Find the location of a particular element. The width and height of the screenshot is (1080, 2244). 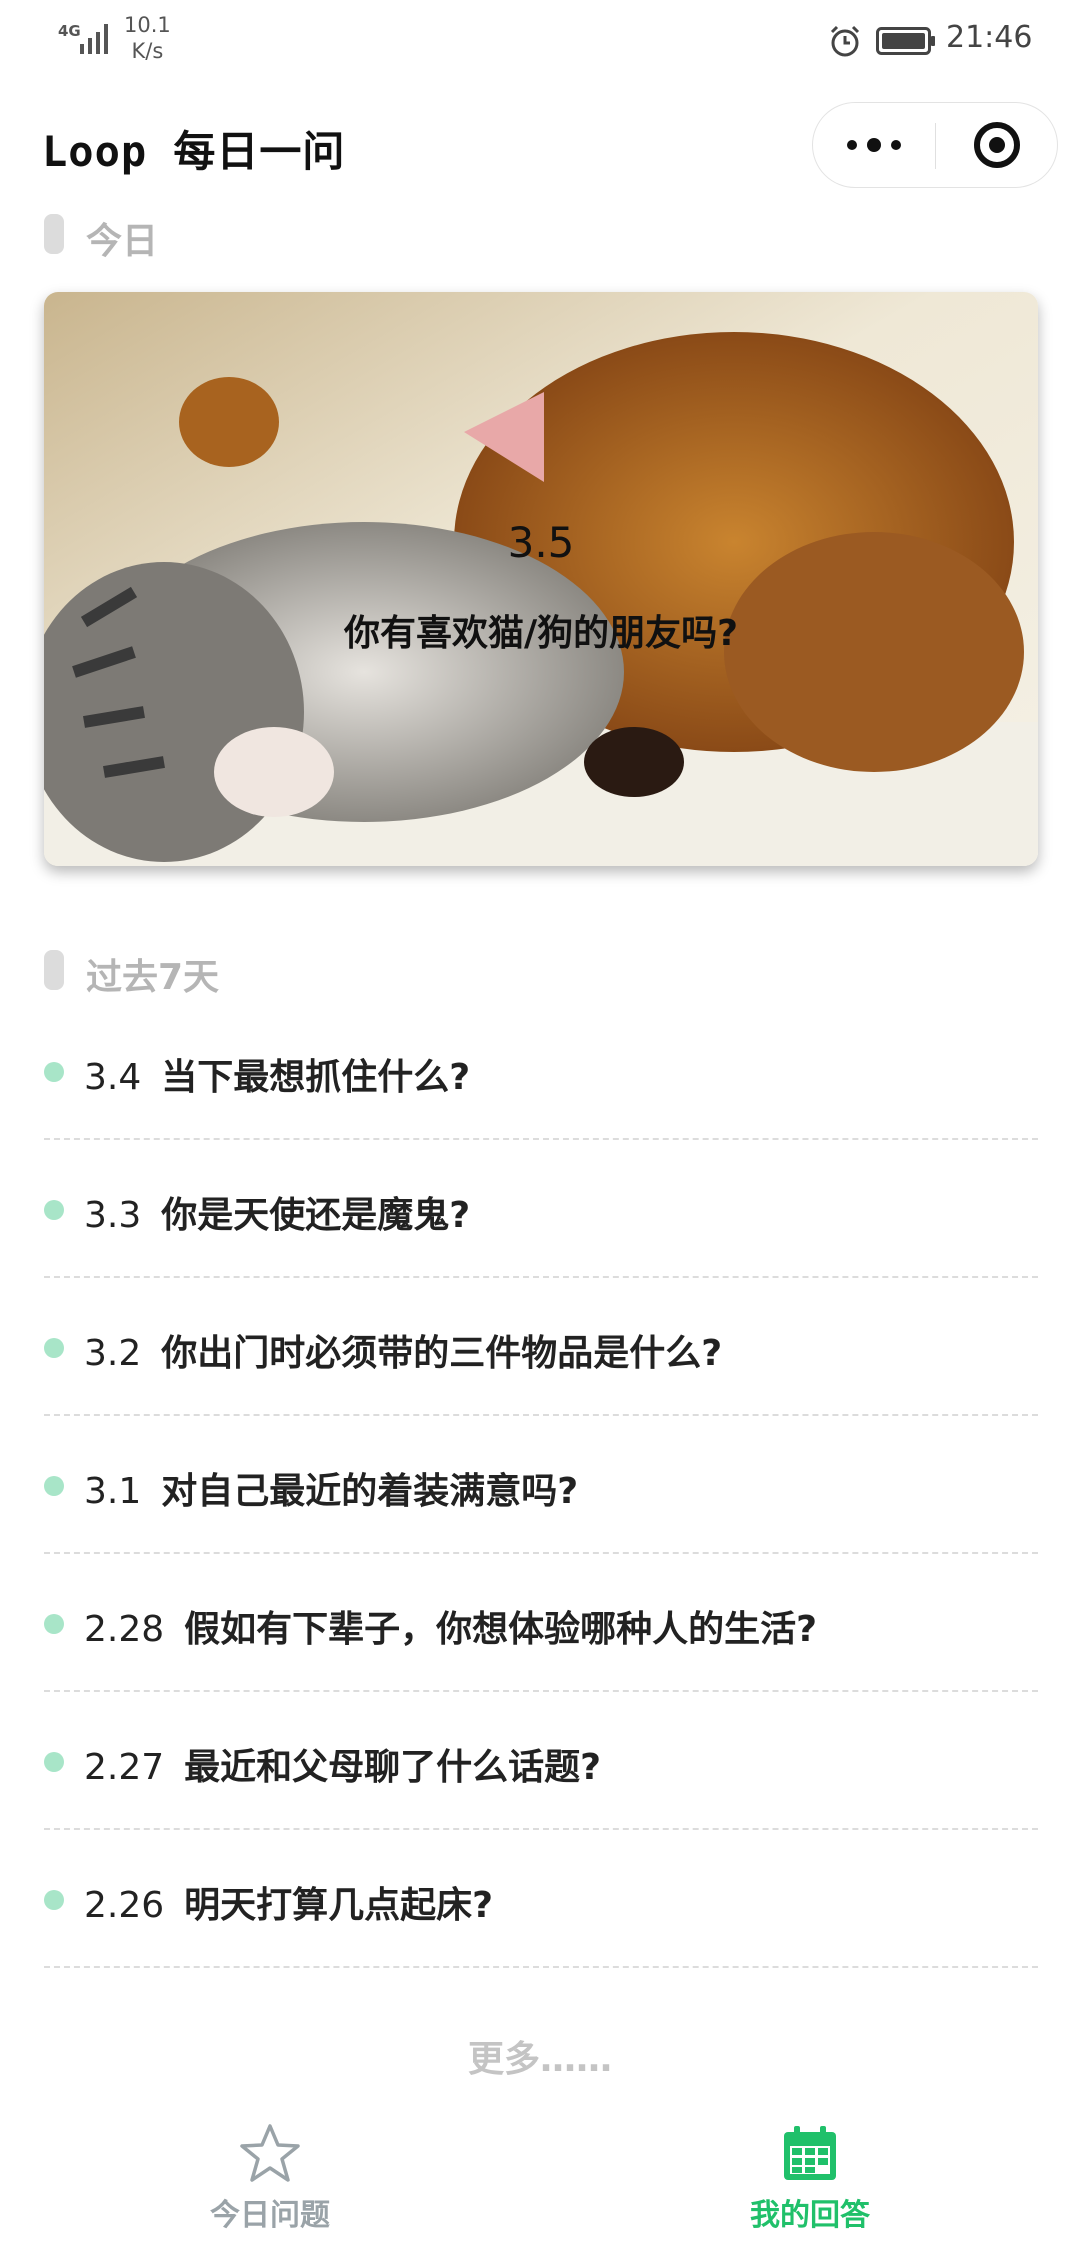

question-list-item: 3.2 你出门时必须带的三件物品是什么? is located at coordinates (541, 1347).